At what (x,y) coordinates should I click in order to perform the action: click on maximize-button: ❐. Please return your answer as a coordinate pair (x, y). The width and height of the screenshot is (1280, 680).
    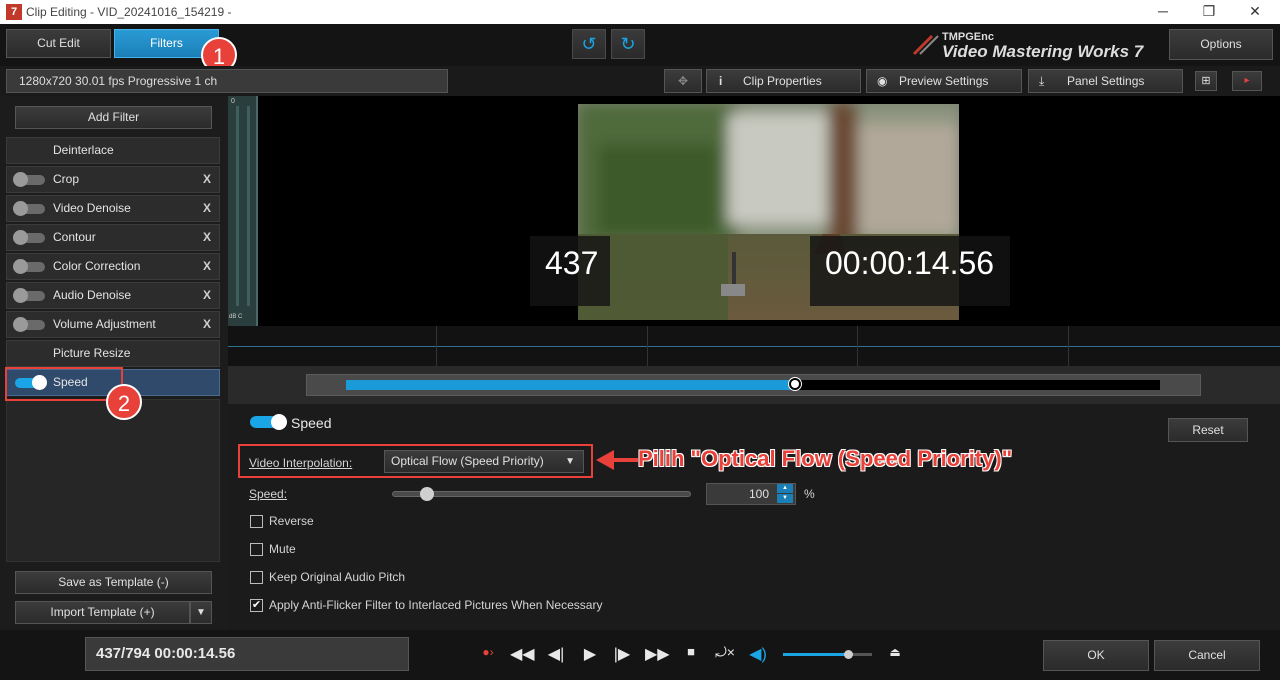
    Looking at the image, I should click on (1209, 12).